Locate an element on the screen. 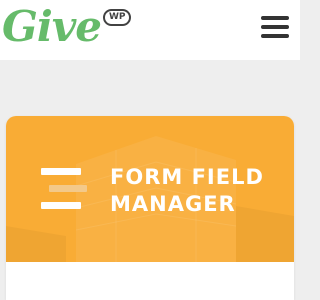 This screenshot has height=300, width=320. addon-title: FORM FIELD MANAGER is located at coordinates (200, 191).